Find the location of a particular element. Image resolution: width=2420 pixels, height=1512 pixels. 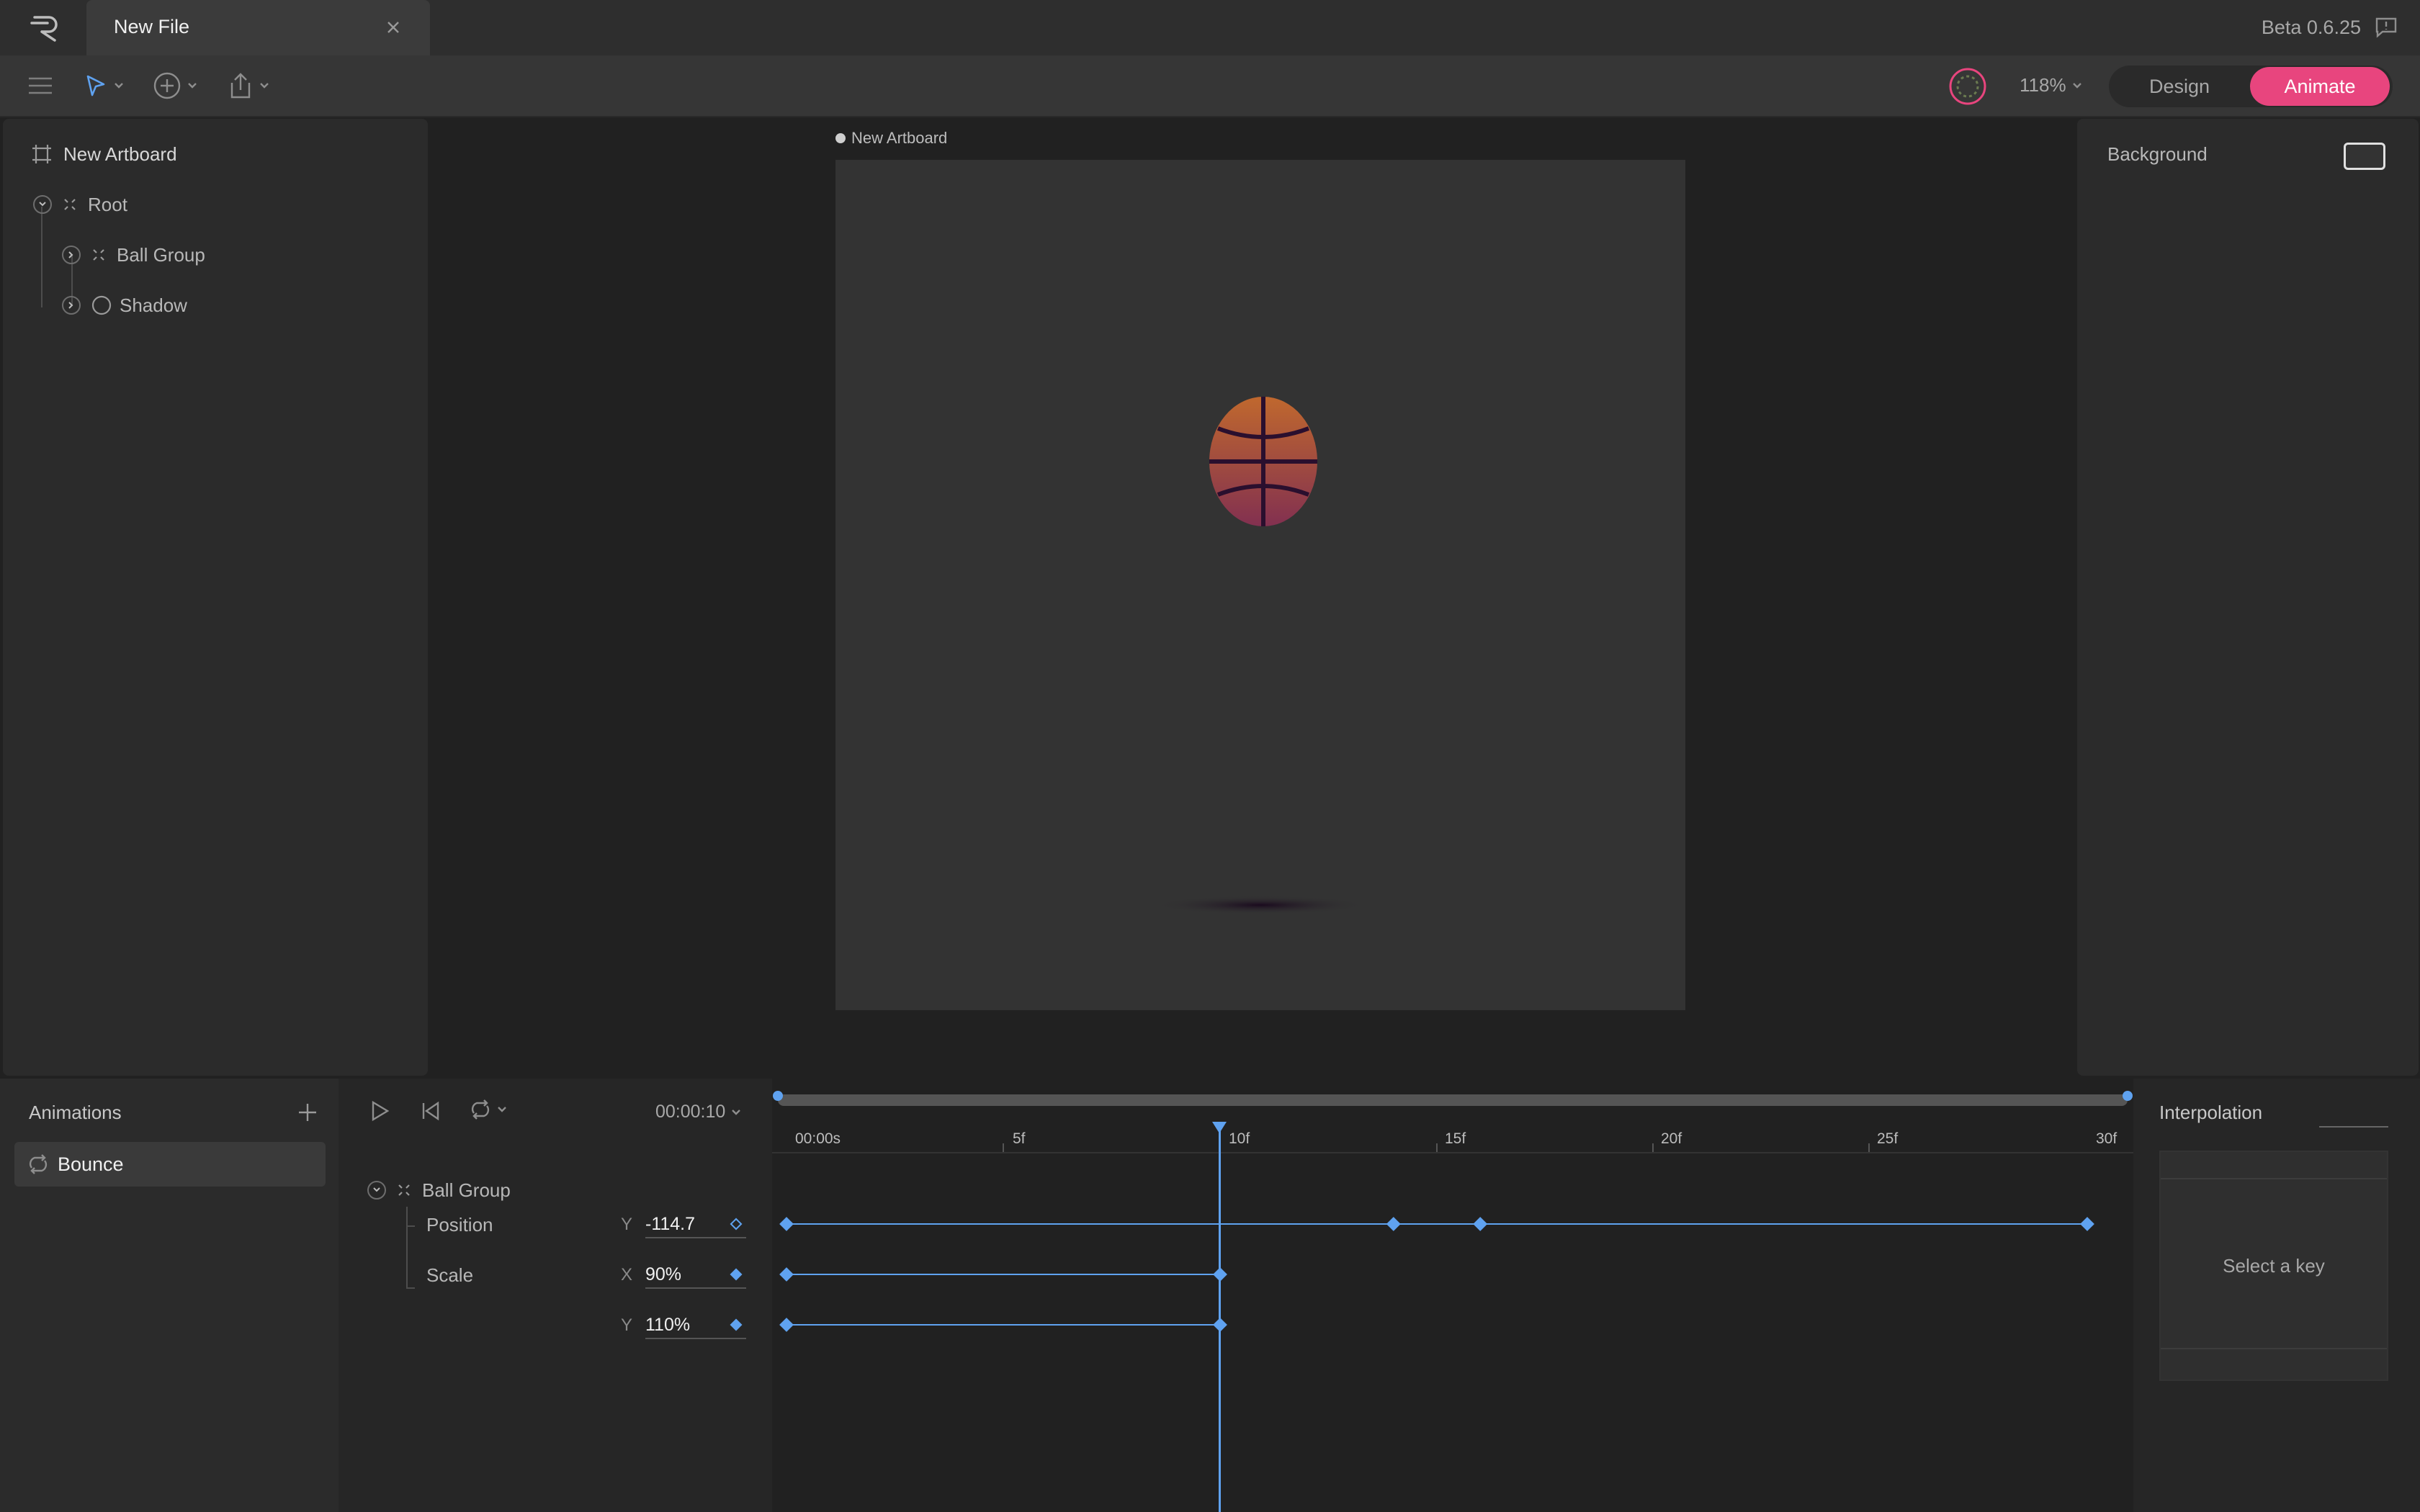

artboard-label: New Artboard is located at coordinates (891, 138).